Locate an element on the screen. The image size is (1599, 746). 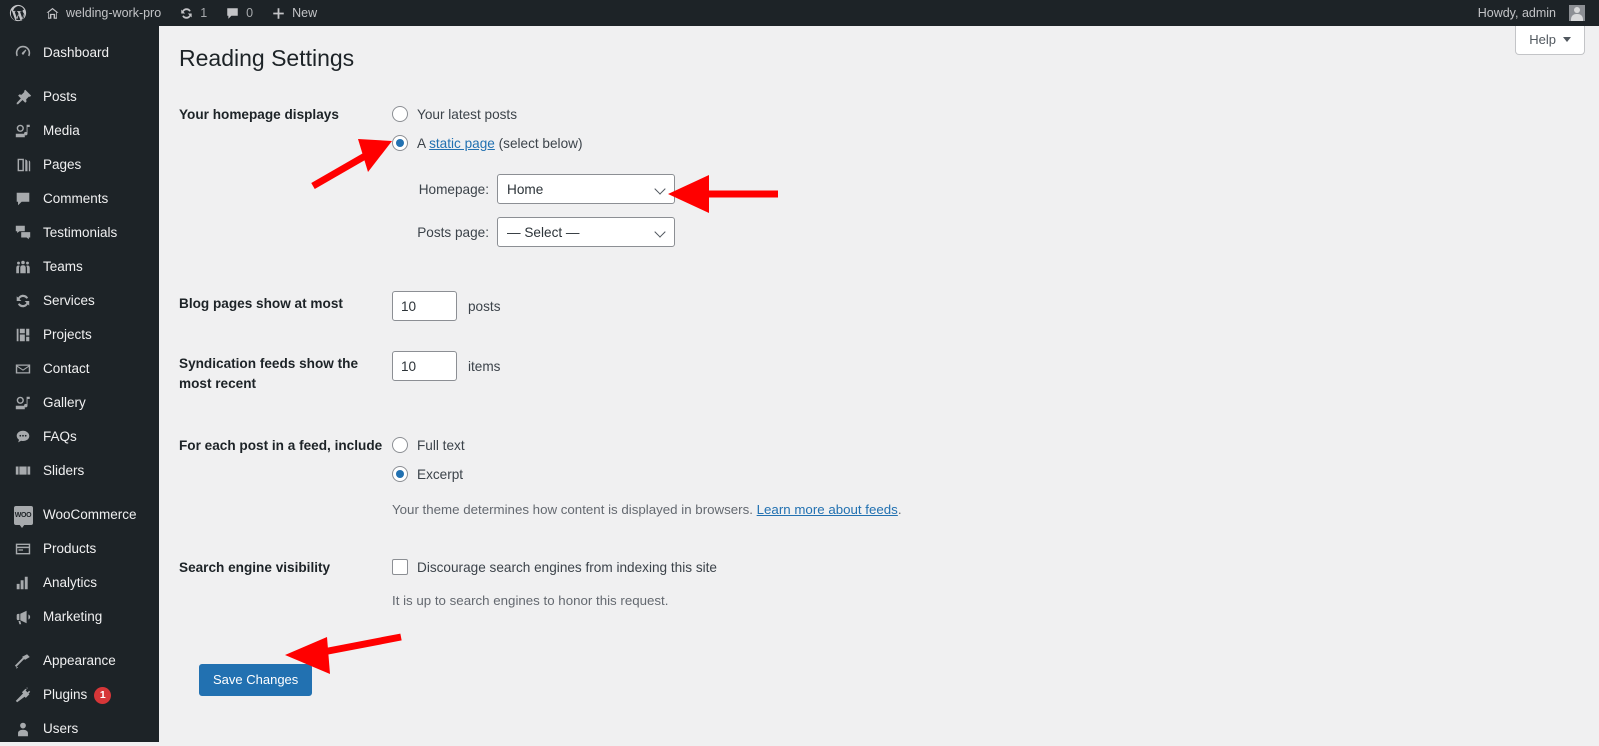
sidebar-item-dashboard: Dashboard is located at coordinates (79, 53).